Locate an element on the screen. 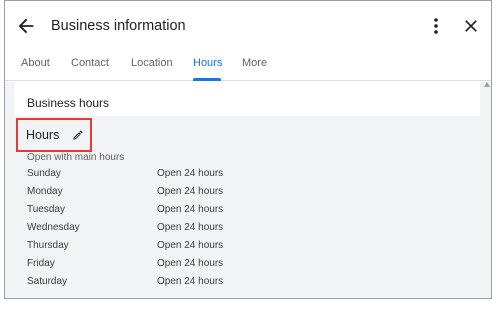 The image size is (503, 311). hours-heading: Hours is located at coordinates (43, 135).